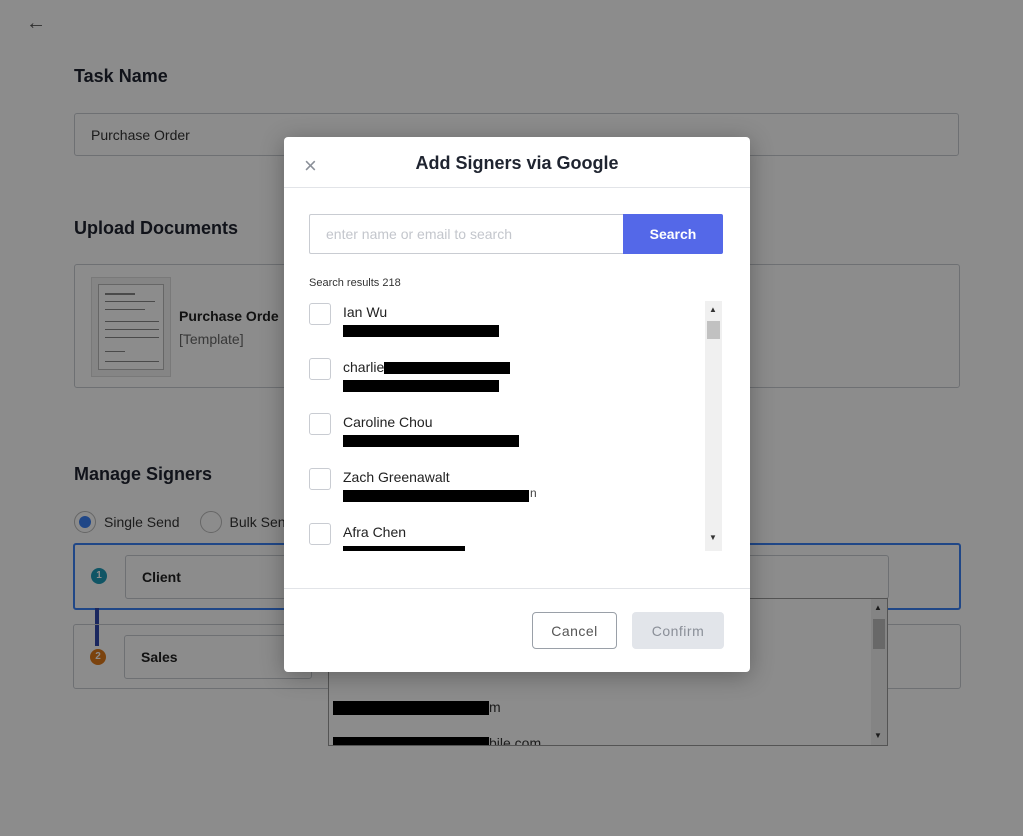 The height and width of the screenshot is (836, 1023). What do you see at coordinates (364, 367) in the screenshot?
I see `result-name: charlie` at bounding box center [364, 367].